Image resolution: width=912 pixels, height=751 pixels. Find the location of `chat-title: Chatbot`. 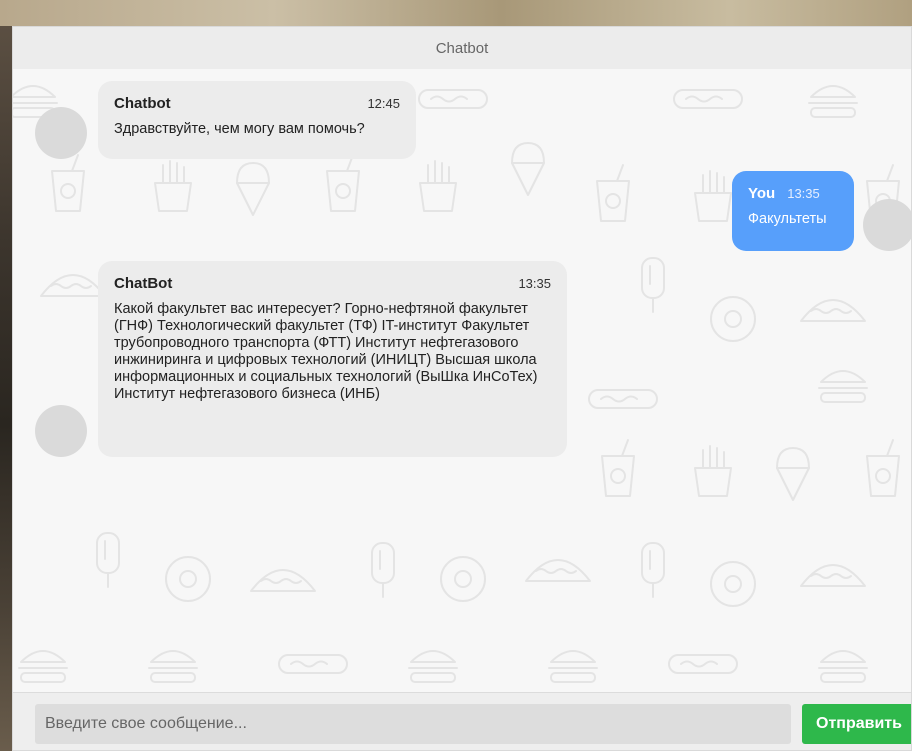

chat-title: Chatbot is located at coordinates (462, 48).